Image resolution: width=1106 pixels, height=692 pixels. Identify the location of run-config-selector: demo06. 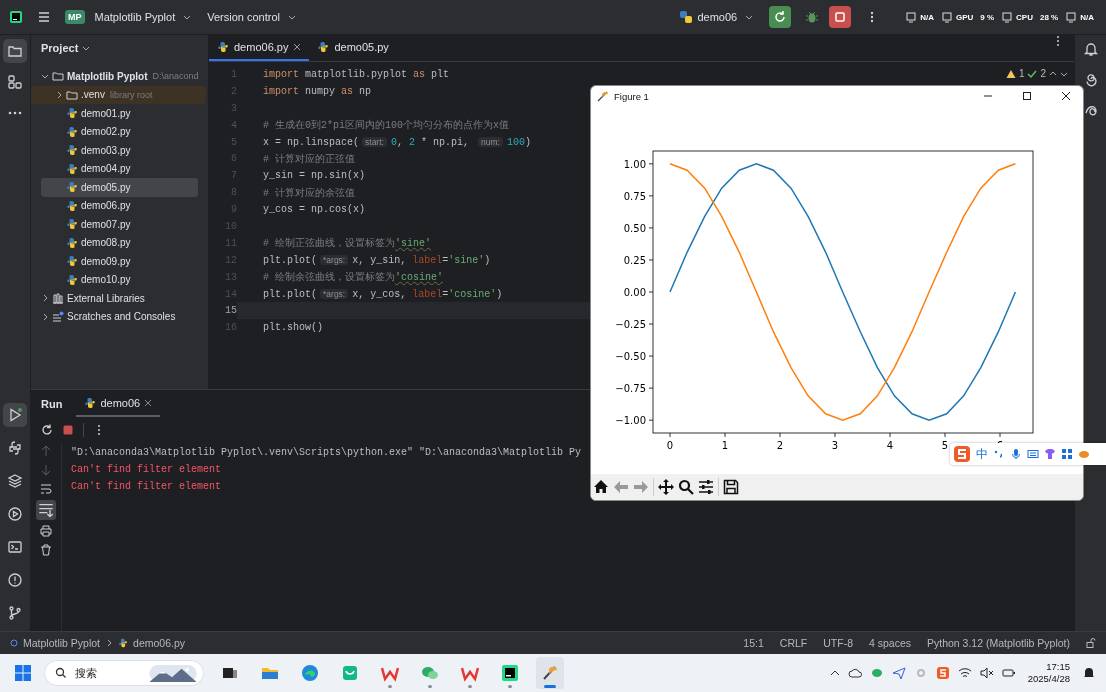
(716, 17).